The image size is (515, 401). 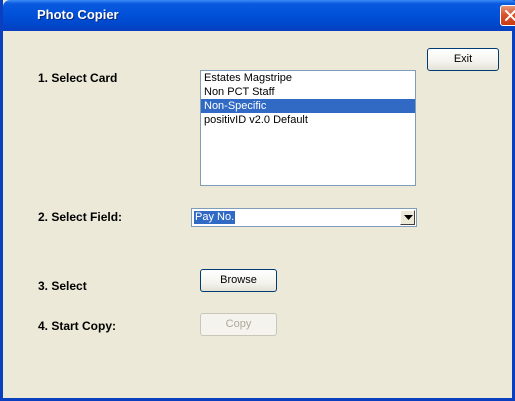 I want to click on title-bar: Photo Copier, so click(x=259, y=15).